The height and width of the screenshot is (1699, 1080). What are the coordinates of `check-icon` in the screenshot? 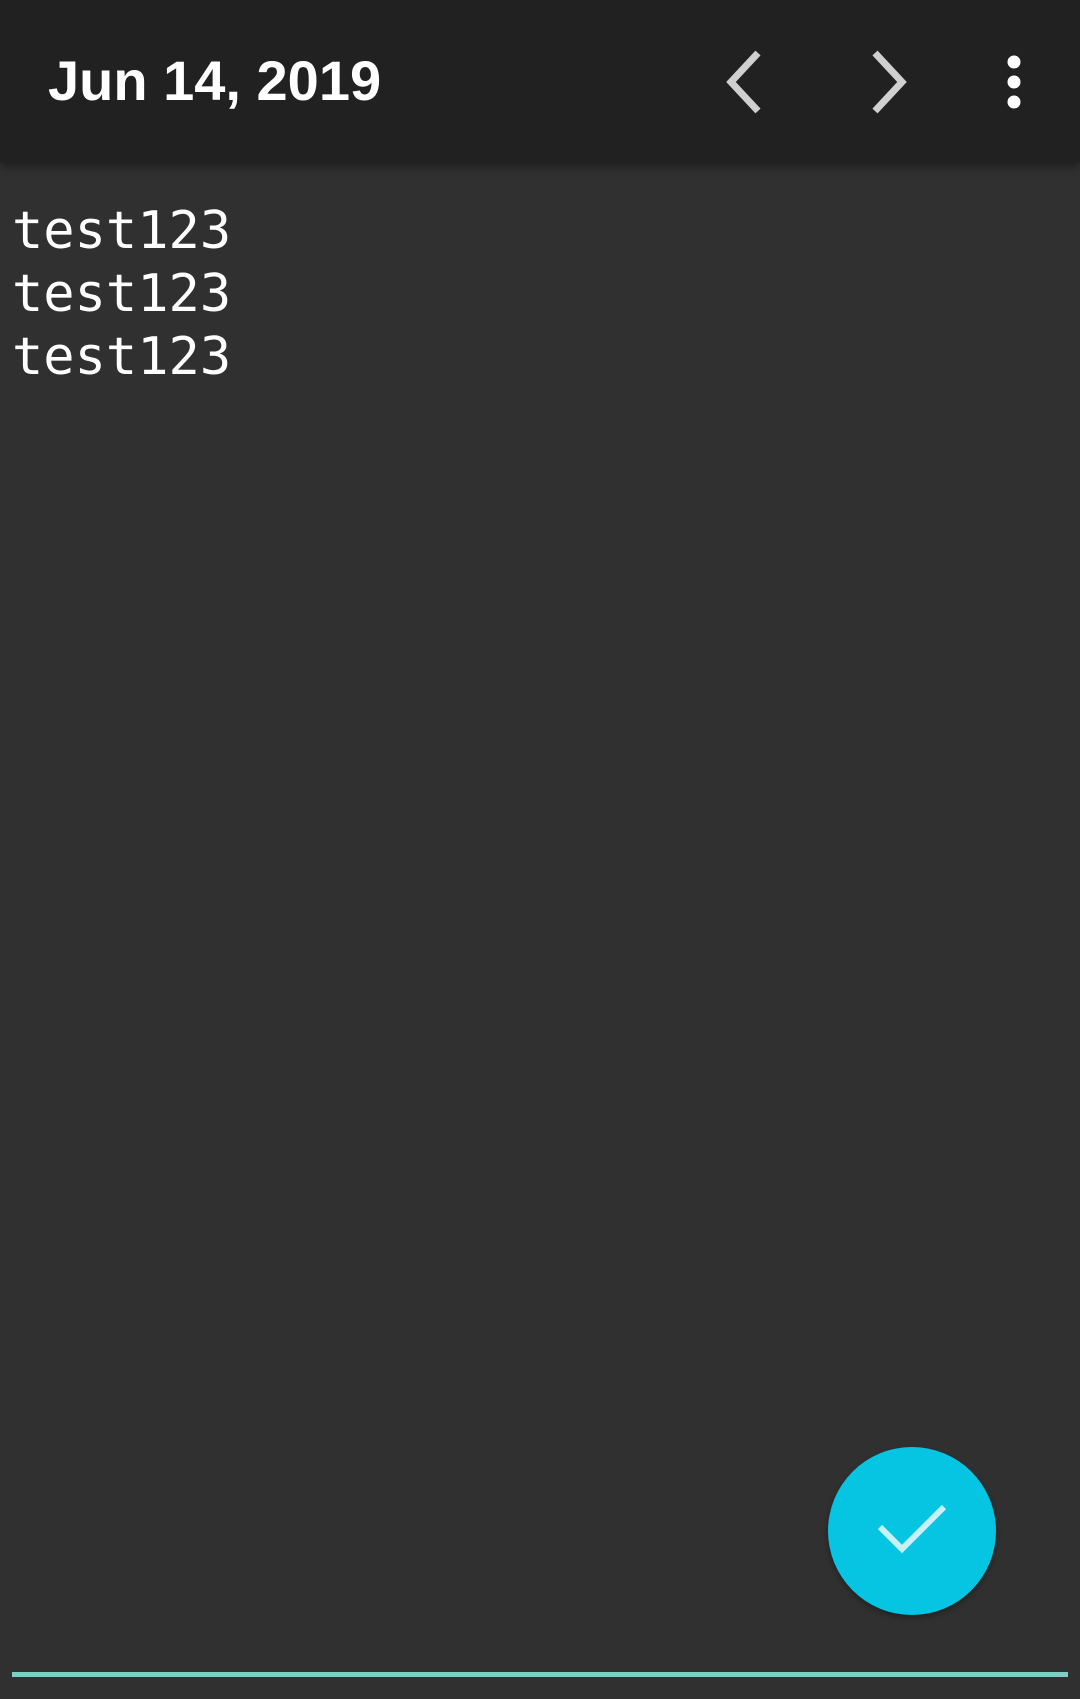 It's located at (912, 1529).